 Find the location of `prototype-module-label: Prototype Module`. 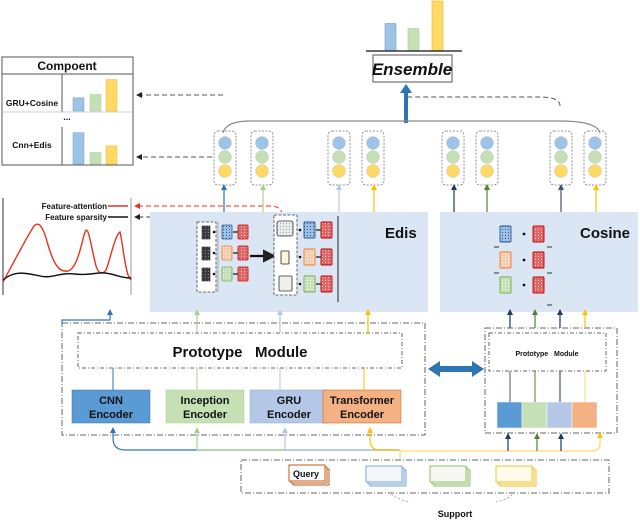

prototype-module-label: Prototype Module is located at coordinates (240, 352).